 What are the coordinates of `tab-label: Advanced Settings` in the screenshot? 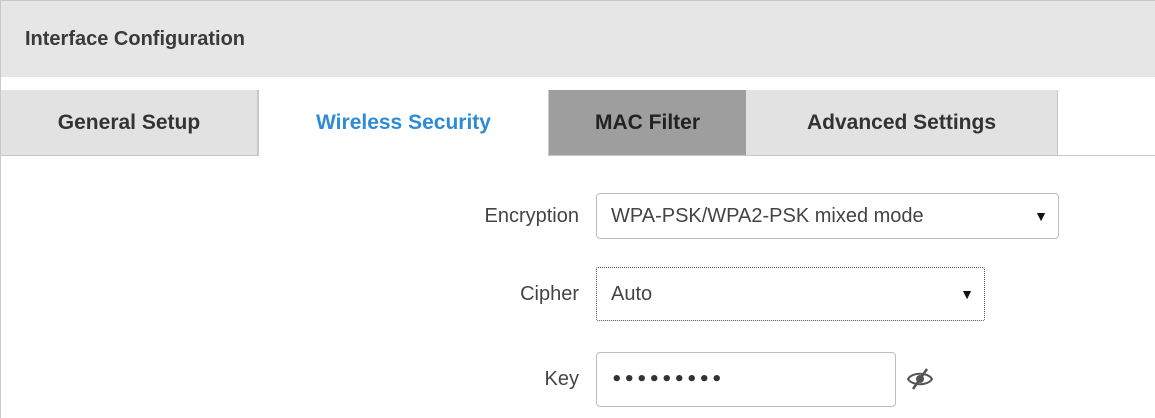 It's located at (901, 122).